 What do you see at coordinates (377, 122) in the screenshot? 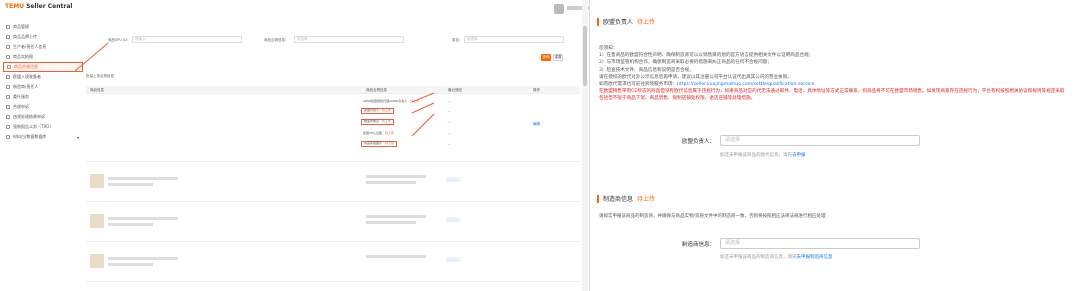
I see `compliance-tag-manufacturer: 制造商信息 · 待上传` at bounding box center [377, 122].